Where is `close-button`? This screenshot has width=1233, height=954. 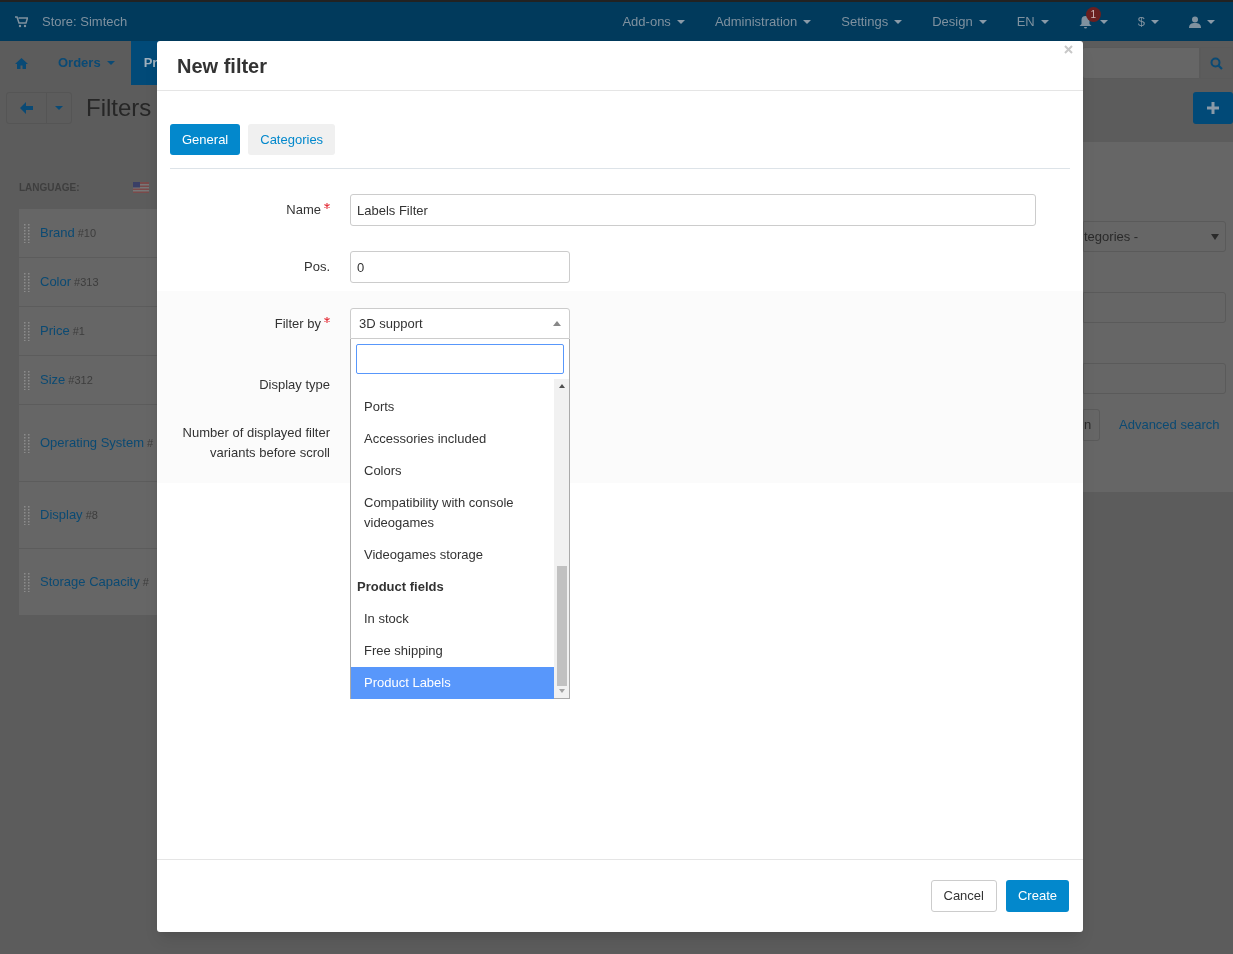
close-button is located at coordinates (1068, 49).